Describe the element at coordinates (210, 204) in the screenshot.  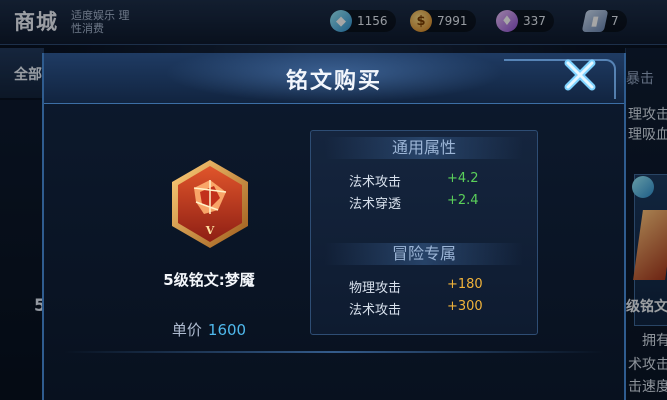
I see `rune-level5-icon: V` at that location.